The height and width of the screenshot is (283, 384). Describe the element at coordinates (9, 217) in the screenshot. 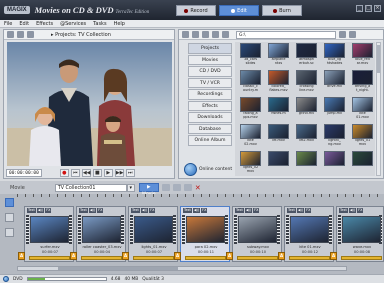

I see `timeline-view-icon` at that location.